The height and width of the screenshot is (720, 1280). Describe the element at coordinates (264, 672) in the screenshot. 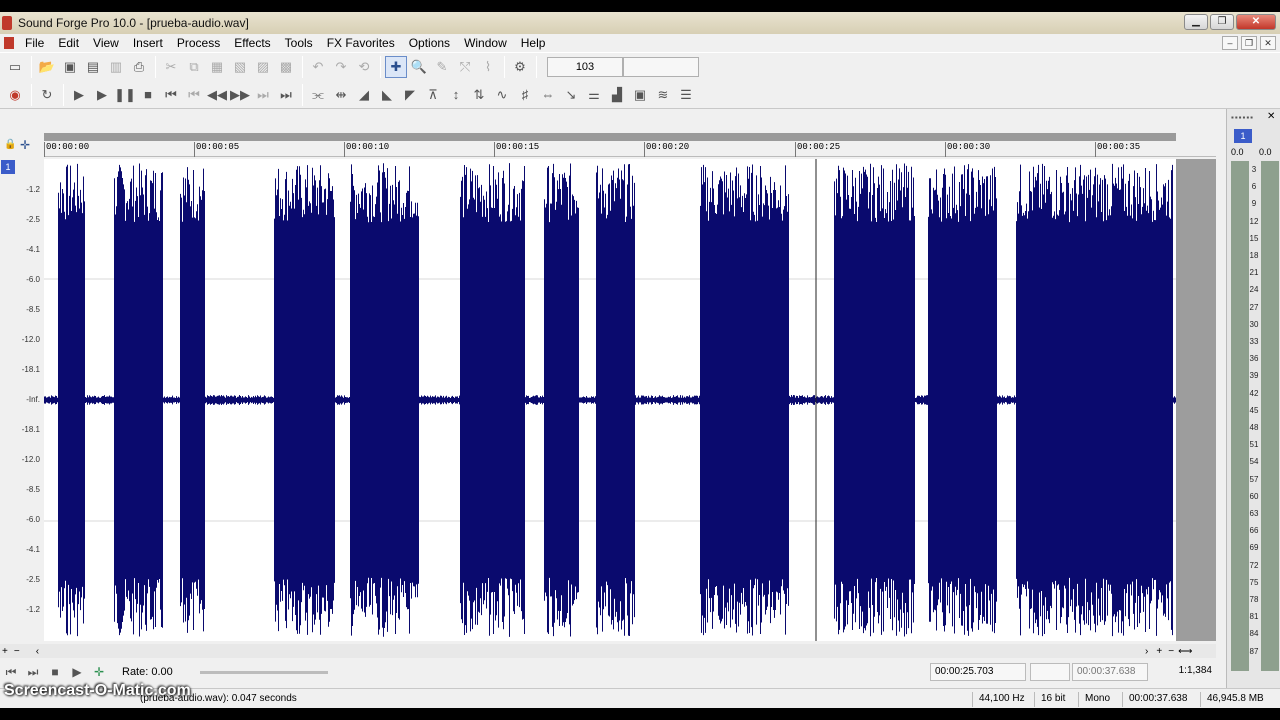

I see `rate-slider` at that location.